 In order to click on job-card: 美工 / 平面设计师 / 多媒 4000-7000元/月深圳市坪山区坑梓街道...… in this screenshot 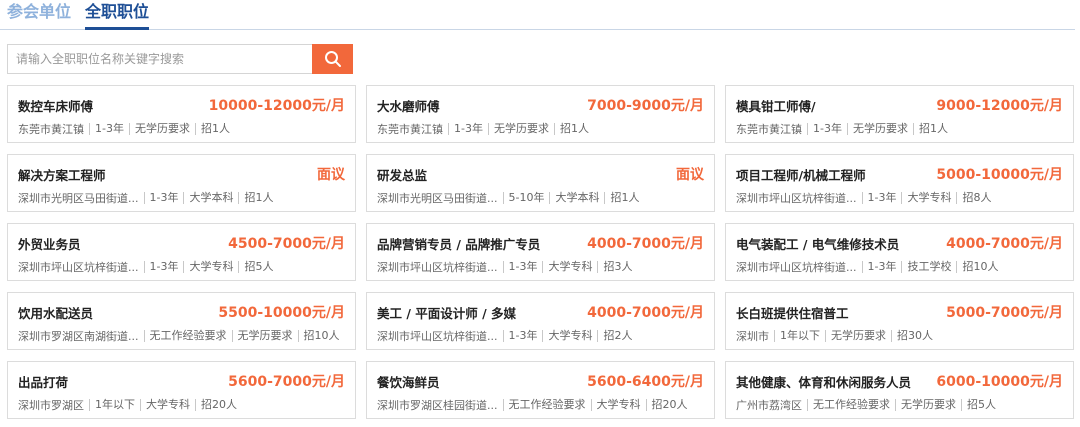, I will do `click(540, 321)`.